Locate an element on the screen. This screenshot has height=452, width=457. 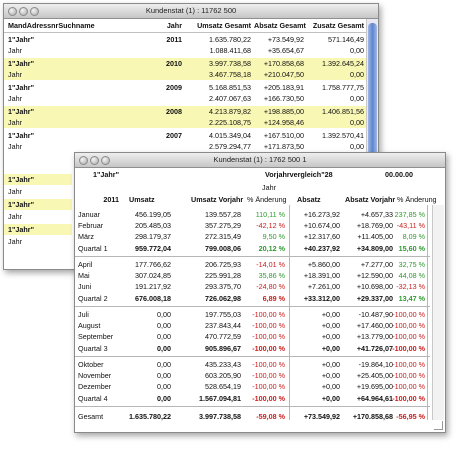
absatz-vorjahr-cell: +11.405,00 is located at coordinates (375, 236).